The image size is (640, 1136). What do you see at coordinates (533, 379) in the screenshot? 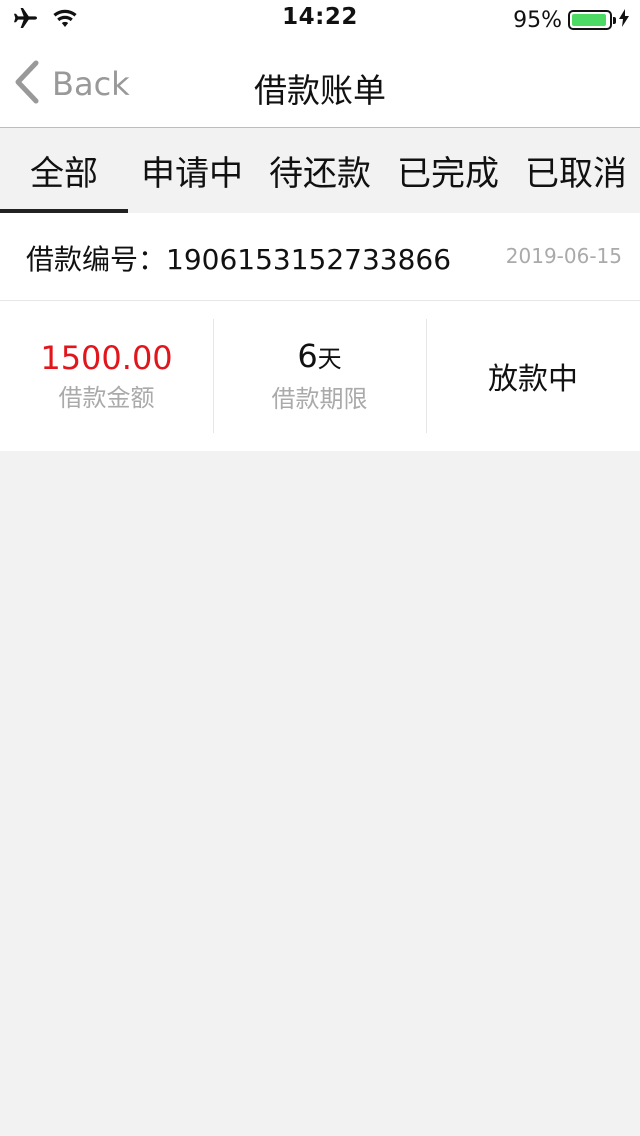
I see `loan-status: 放款中` at bounding box center [533, 379].